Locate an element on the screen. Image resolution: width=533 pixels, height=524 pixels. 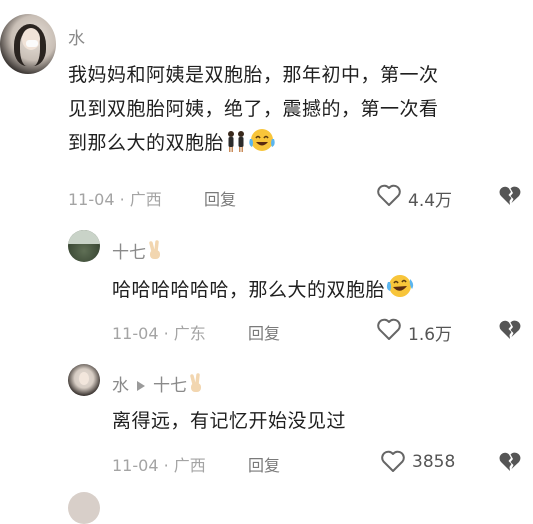
comment-text-line: 我妈妈和阿姨是双胞胎，那年初中，第一次 is located at coordinates (253, 75).